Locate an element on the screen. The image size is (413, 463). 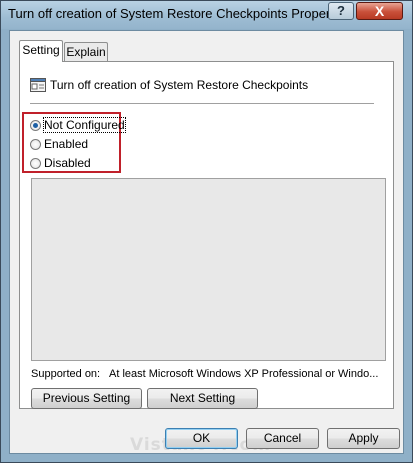
radio-not-configured: Not Configured is located at coordinates (78, 125).